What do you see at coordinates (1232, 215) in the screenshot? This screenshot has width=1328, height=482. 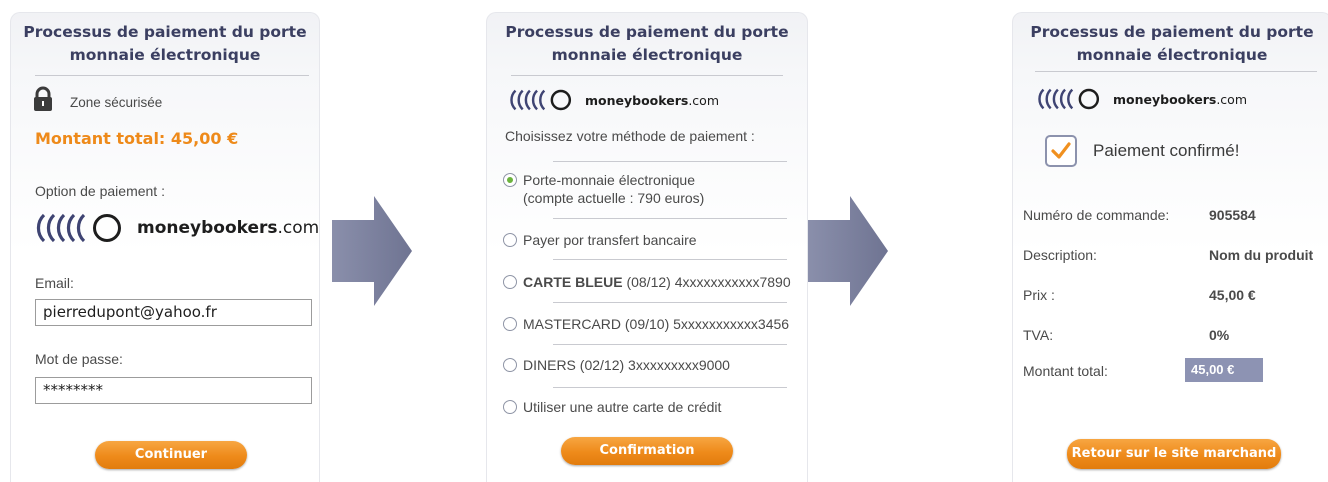 I see `order-number-value: 905584` at bounding box center [1232, 215].